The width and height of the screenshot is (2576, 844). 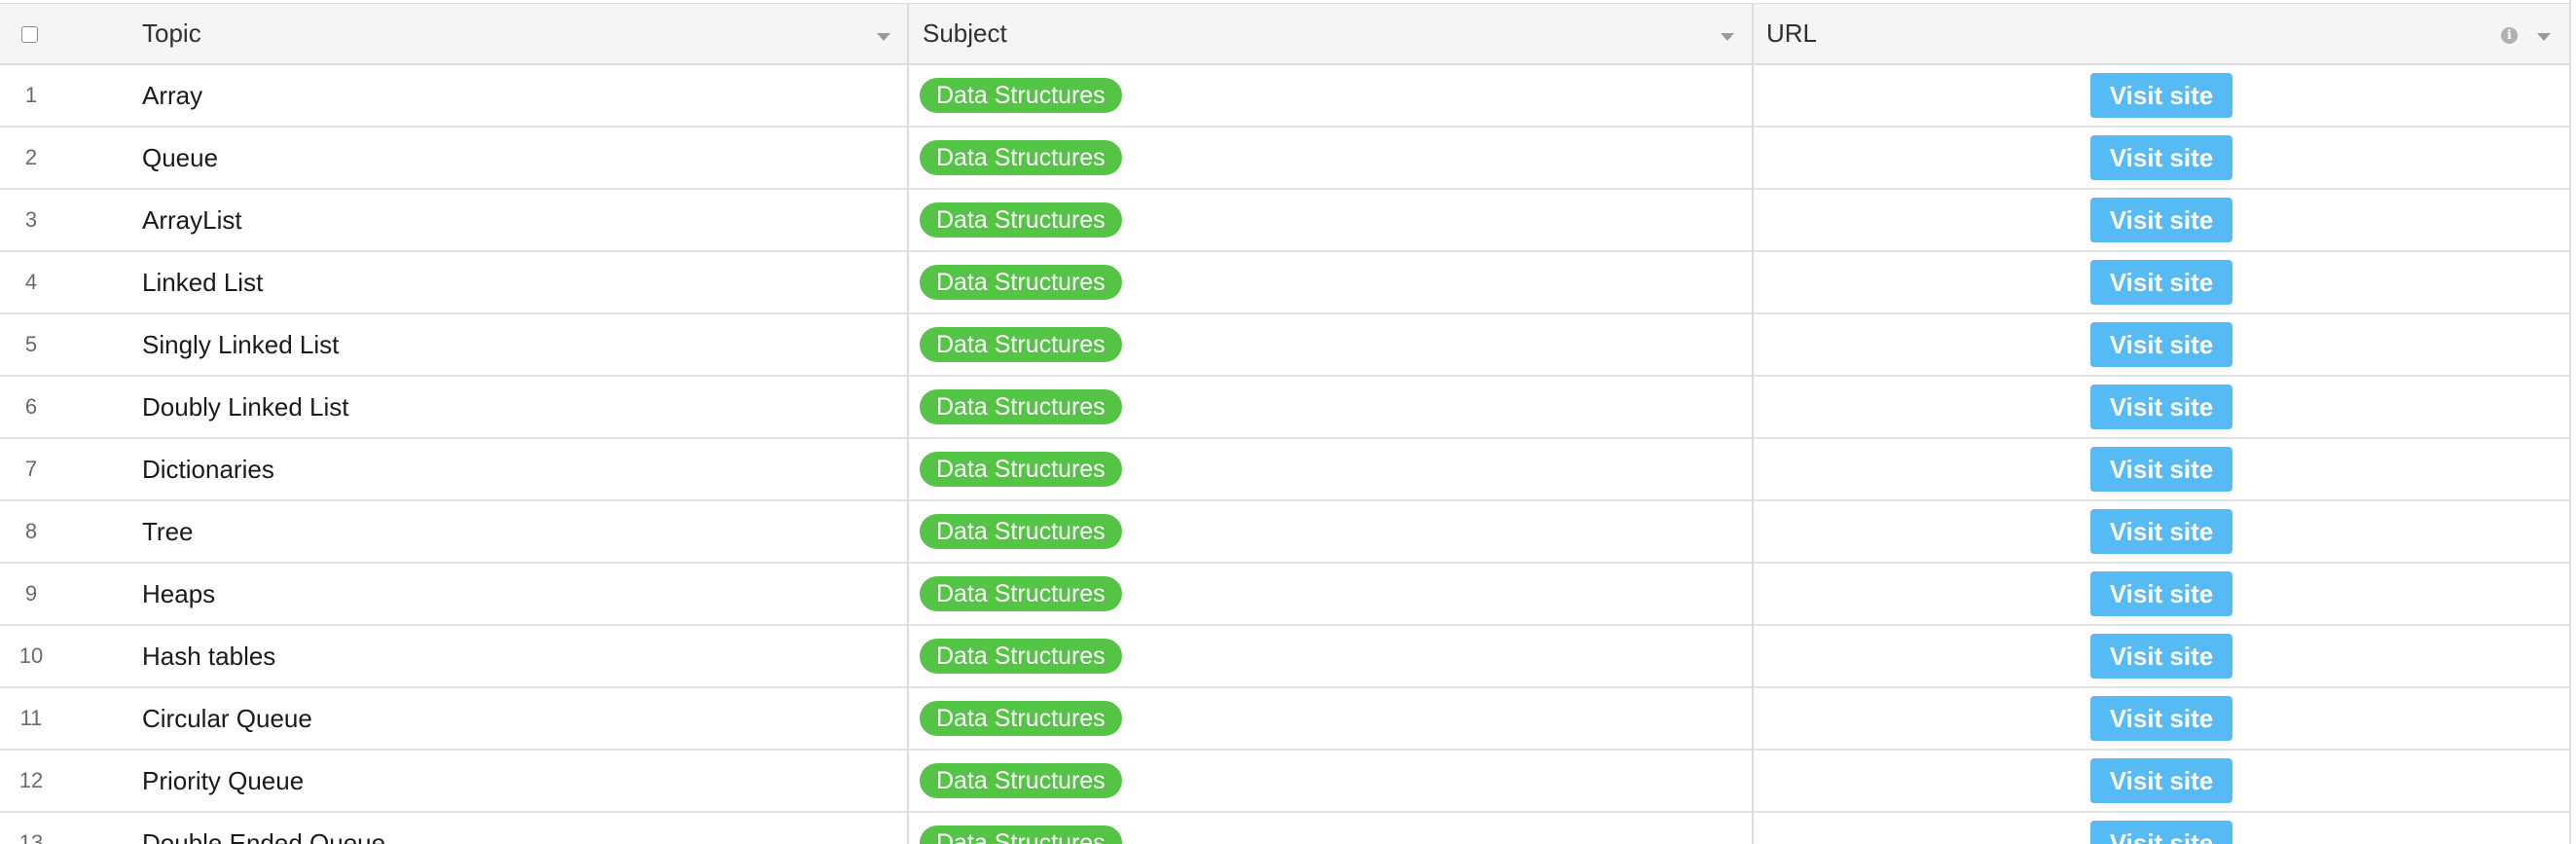 What do you see at coordinates (245, 407) in the screenshot?
I see `topic-cell: Doubly Linked List` at bounding box center [245, 407].